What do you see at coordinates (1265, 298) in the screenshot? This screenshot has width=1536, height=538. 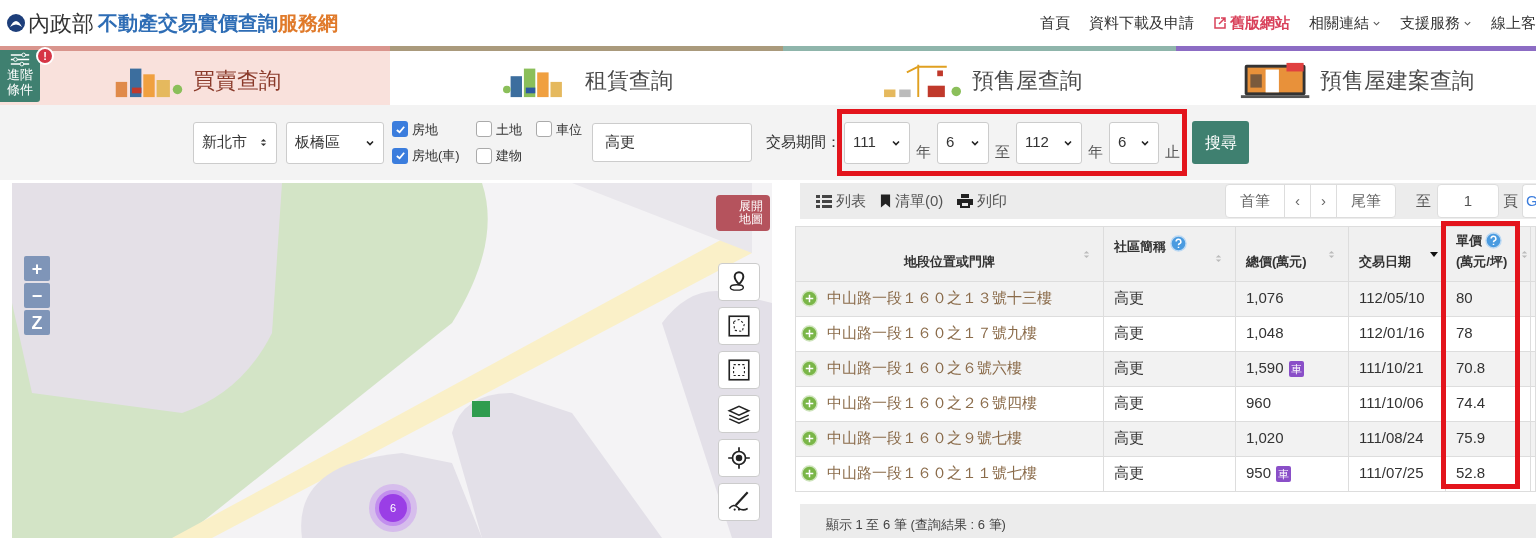 I see `total-price-cell-text: 1,076` at bounding box center [1265, 298].